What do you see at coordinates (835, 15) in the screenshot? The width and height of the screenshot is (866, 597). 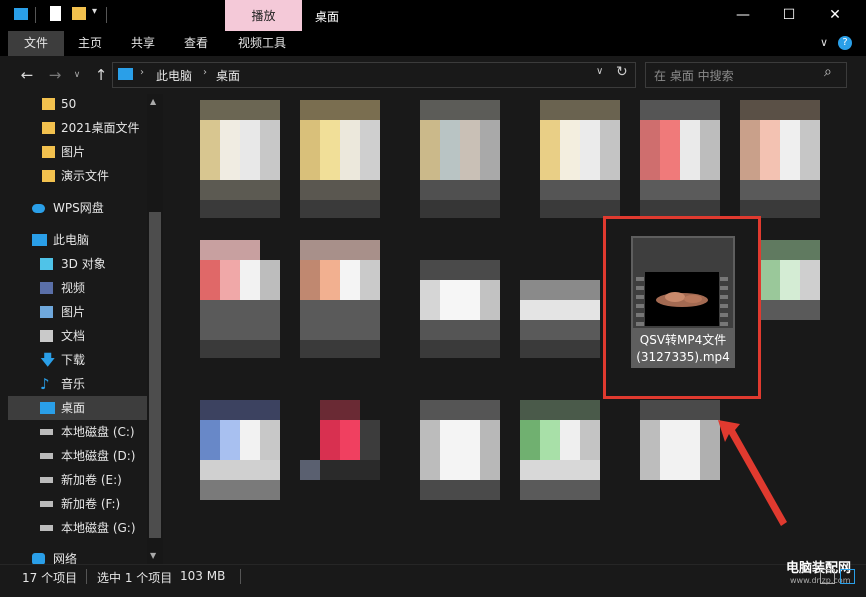 I see `close-button: ✕` at bounding box center [835, 15].